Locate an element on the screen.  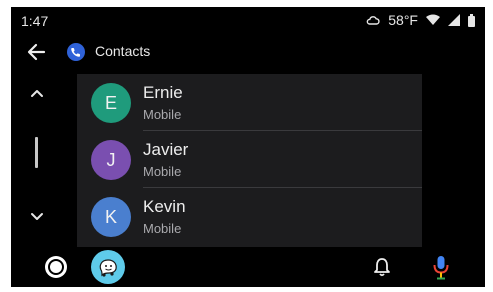
home-icon is located at coordinates (56, 269).